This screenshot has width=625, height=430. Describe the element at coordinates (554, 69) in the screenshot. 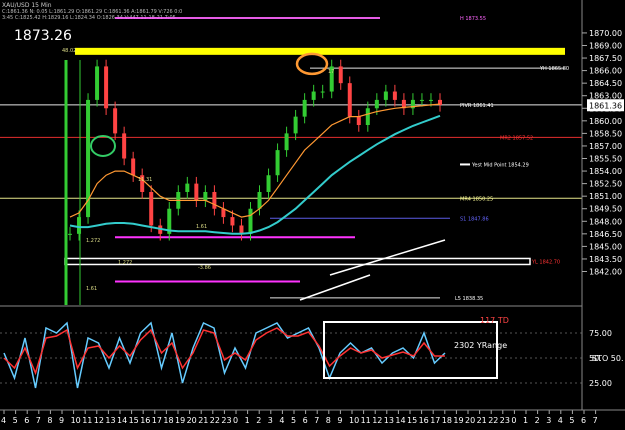

I see `level-label: YH 1865.80` at that location.